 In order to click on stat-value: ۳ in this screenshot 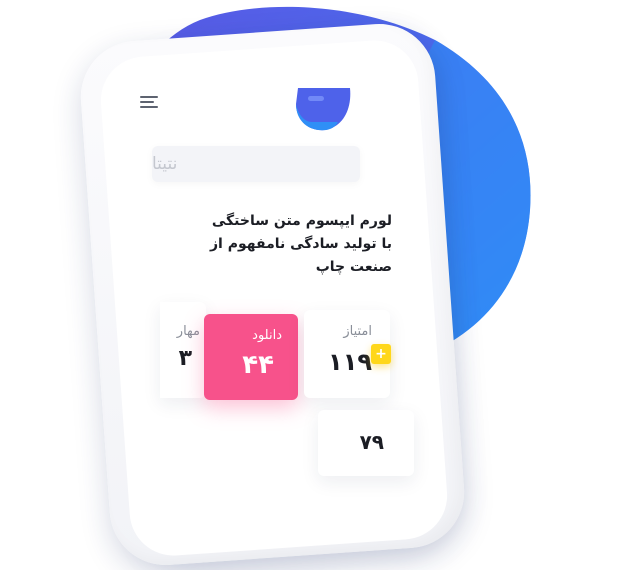, I will do `click(185, 358)`.